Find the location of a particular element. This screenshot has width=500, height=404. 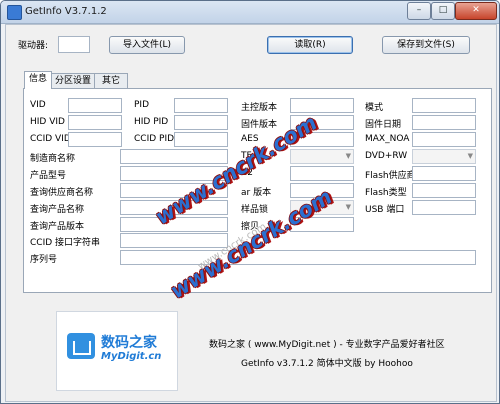

mydigit-logo: 数码之家 MyDigit.cn is located at coordinates (117, 351).